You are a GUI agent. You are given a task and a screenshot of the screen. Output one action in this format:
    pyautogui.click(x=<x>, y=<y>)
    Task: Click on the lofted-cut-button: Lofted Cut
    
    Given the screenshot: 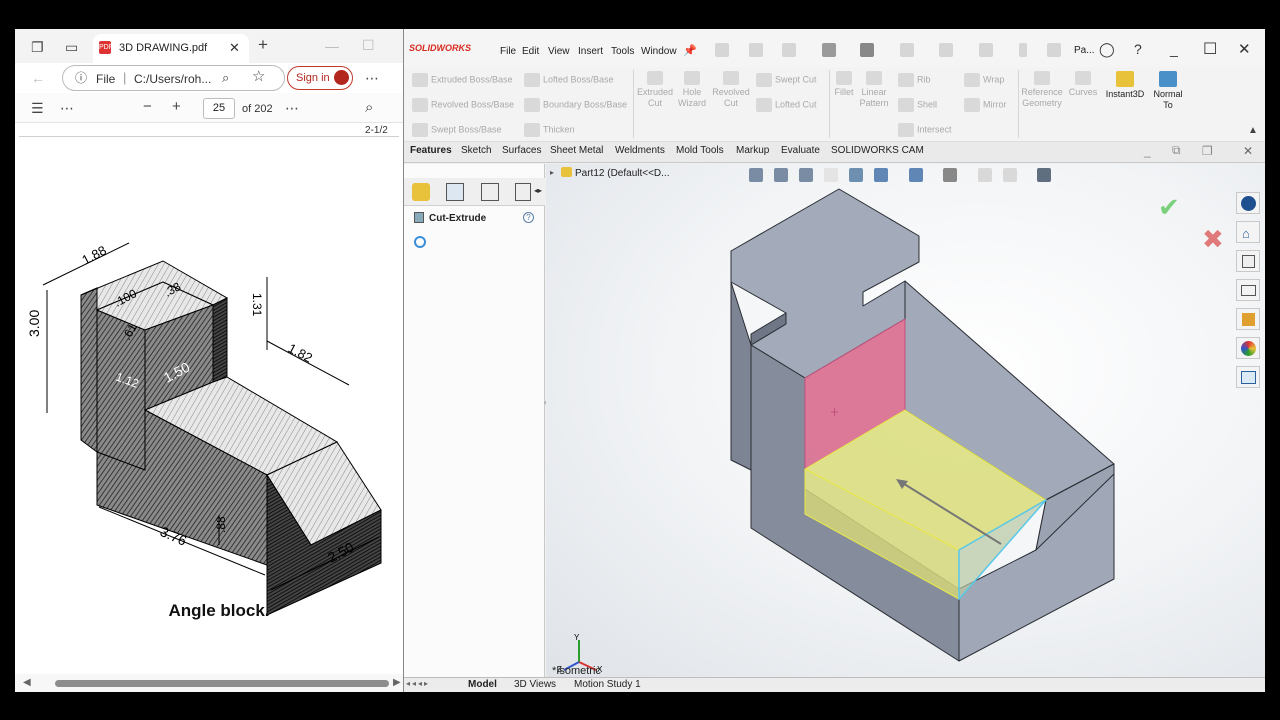 What is the action you would take?
    pyautogui.click(x=786, y=105)
    